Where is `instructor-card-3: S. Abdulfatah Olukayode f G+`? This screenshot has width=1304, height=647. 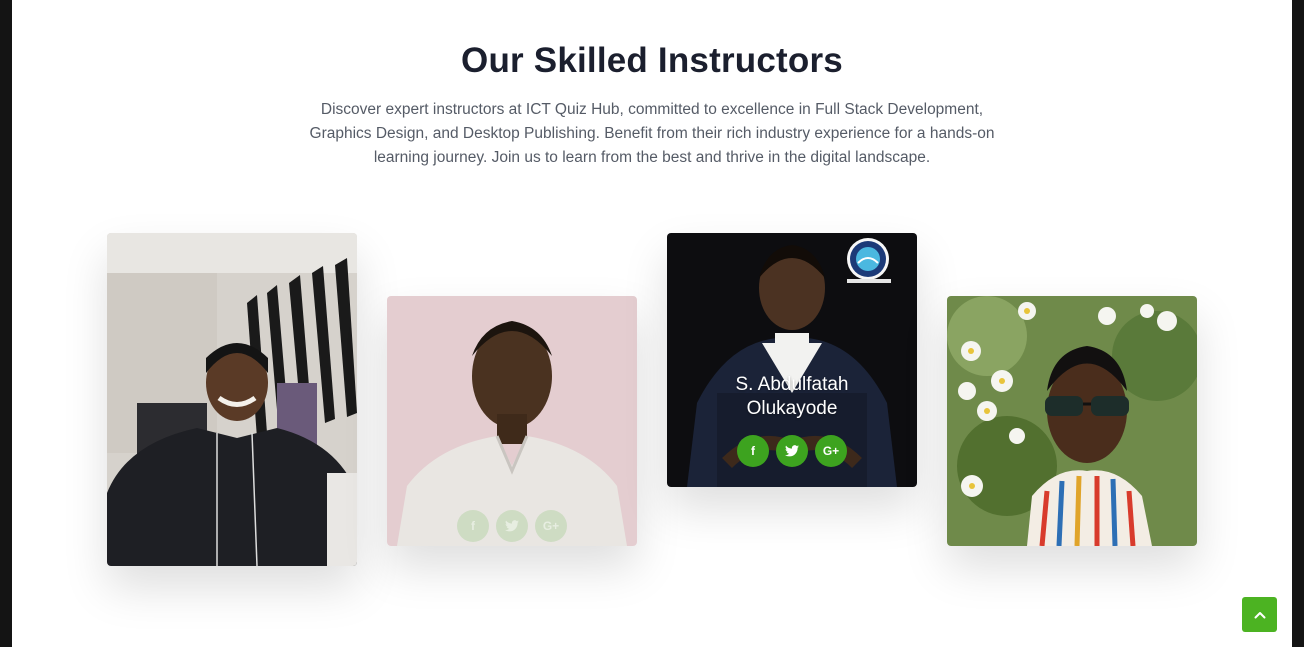
instructor-card-3: S. Abdulfatah Olukayode f G+ is located at coordinates (792, 360).